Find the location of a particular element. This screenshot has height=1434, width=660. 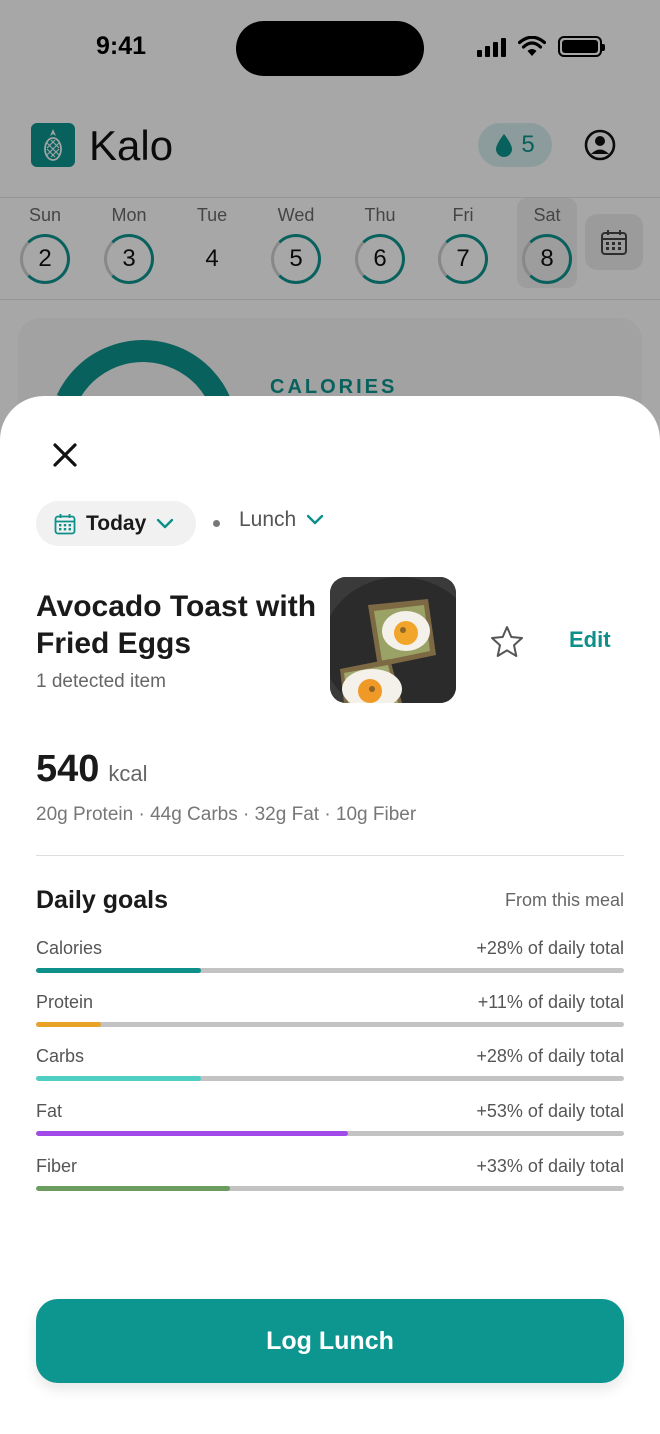

goal-row-calories: Calories +28% of daily total is located at coordinates (330, 960).